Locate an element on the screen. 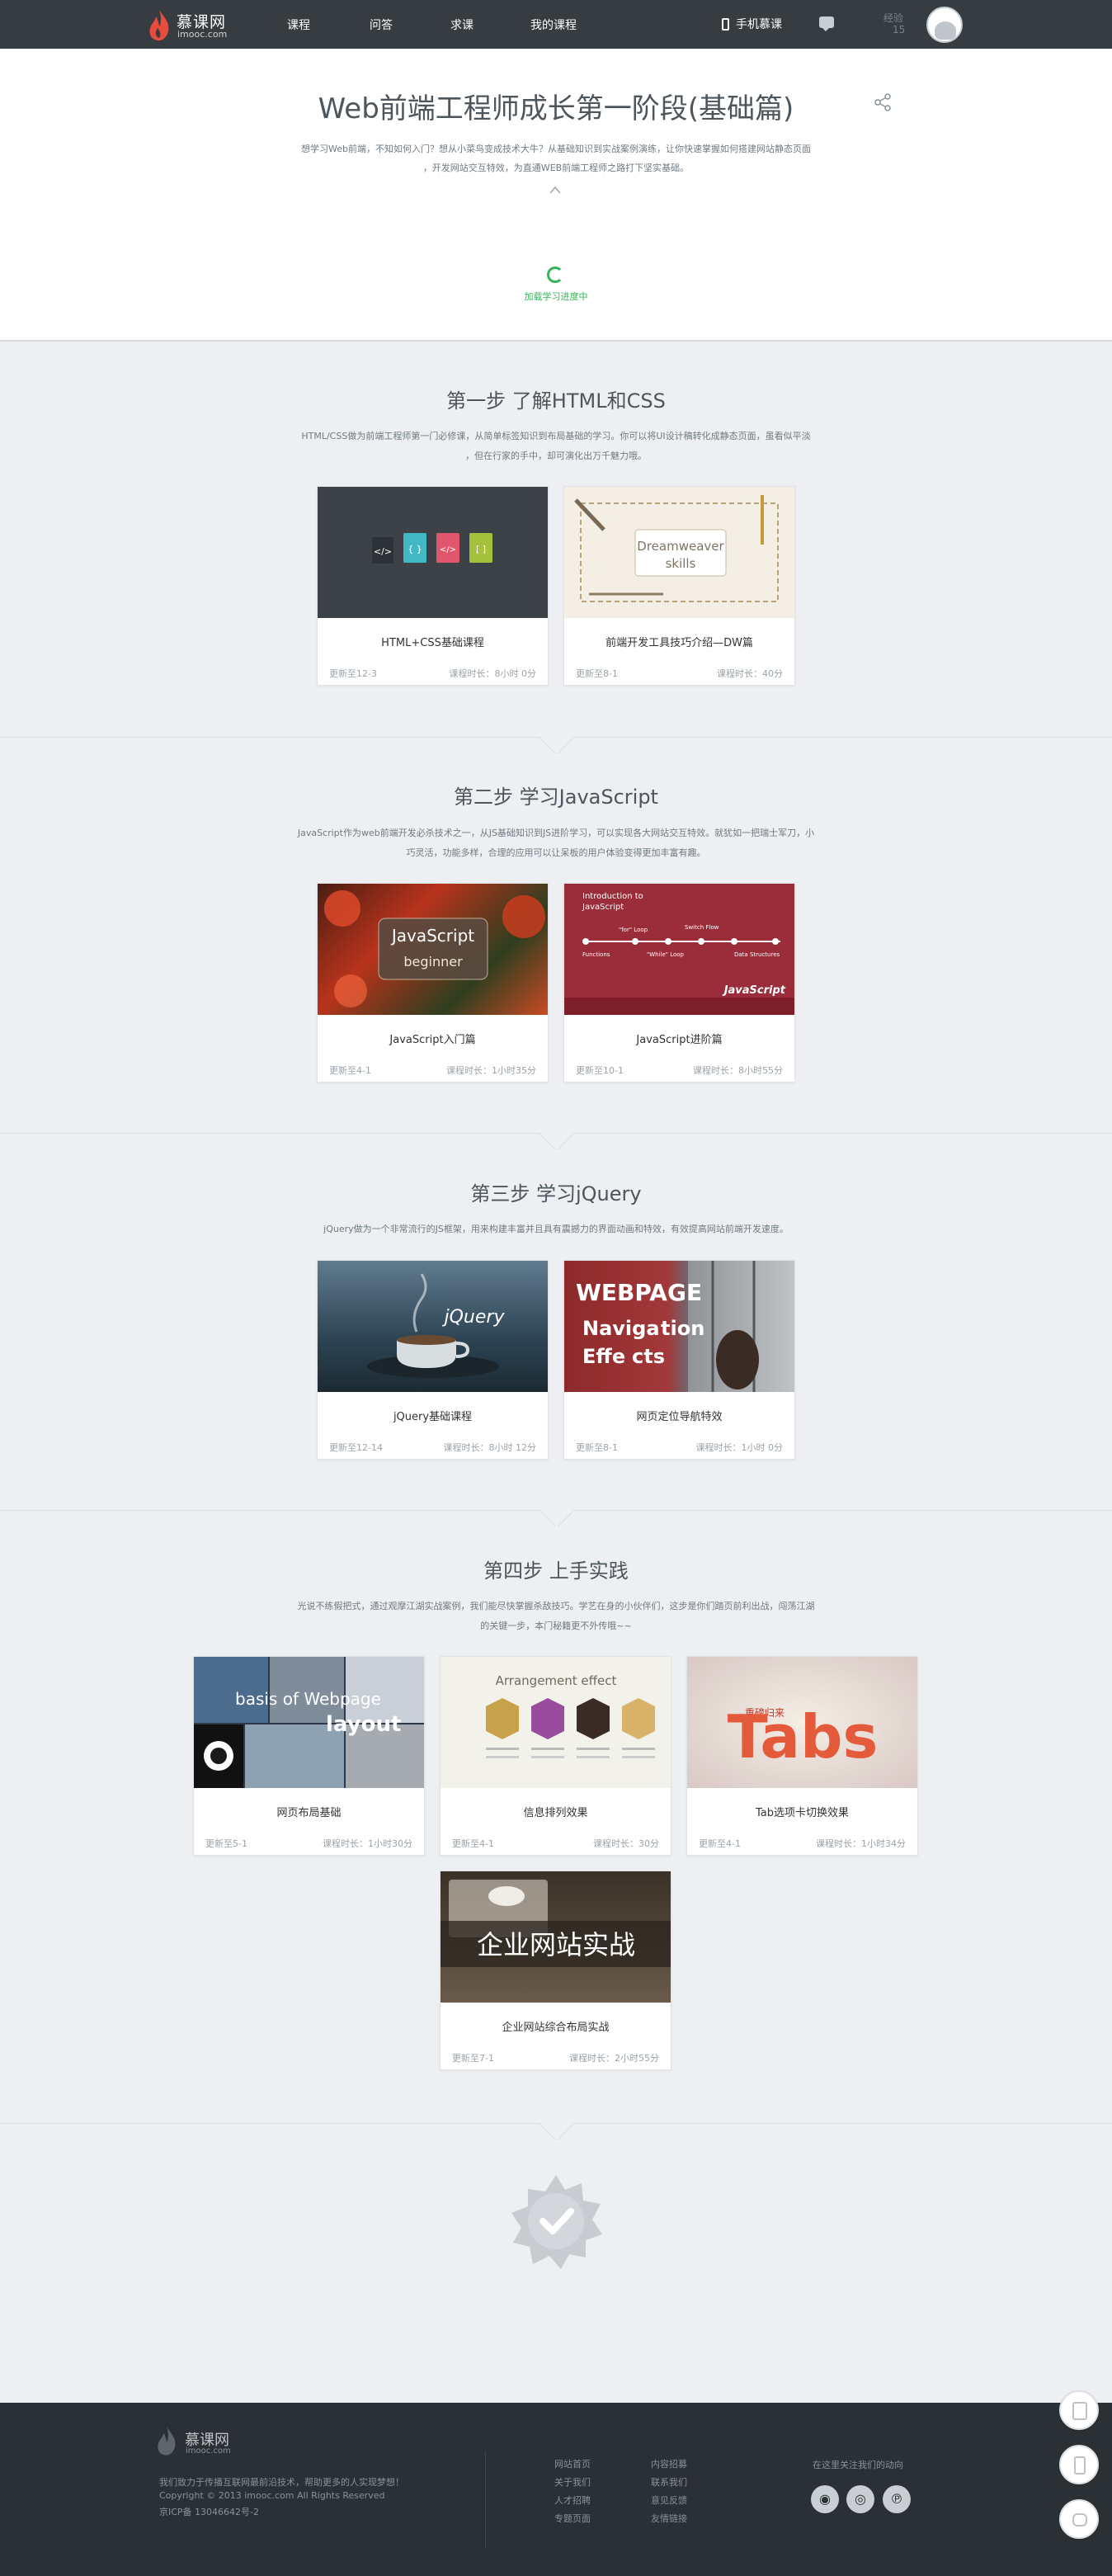 The height and width of the screenshot is (2576, 1112). js-adv-thumb-brand: JavaScript is located at coordinates (754, 991).